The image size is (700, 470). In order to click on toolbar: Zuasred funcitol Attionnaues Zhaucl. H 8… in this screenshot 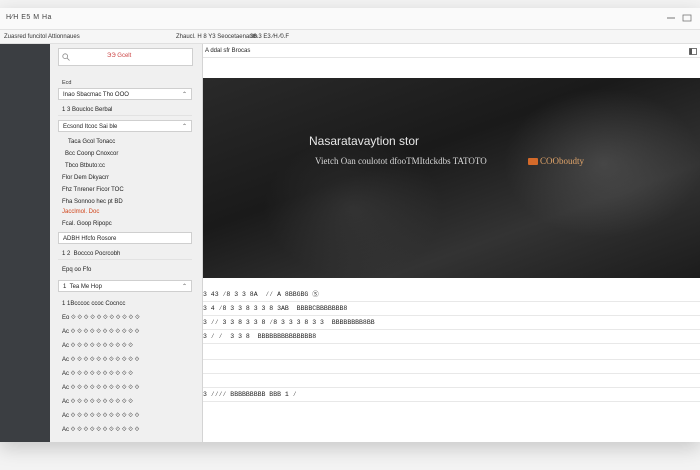, I will do `click(350, 37)`.